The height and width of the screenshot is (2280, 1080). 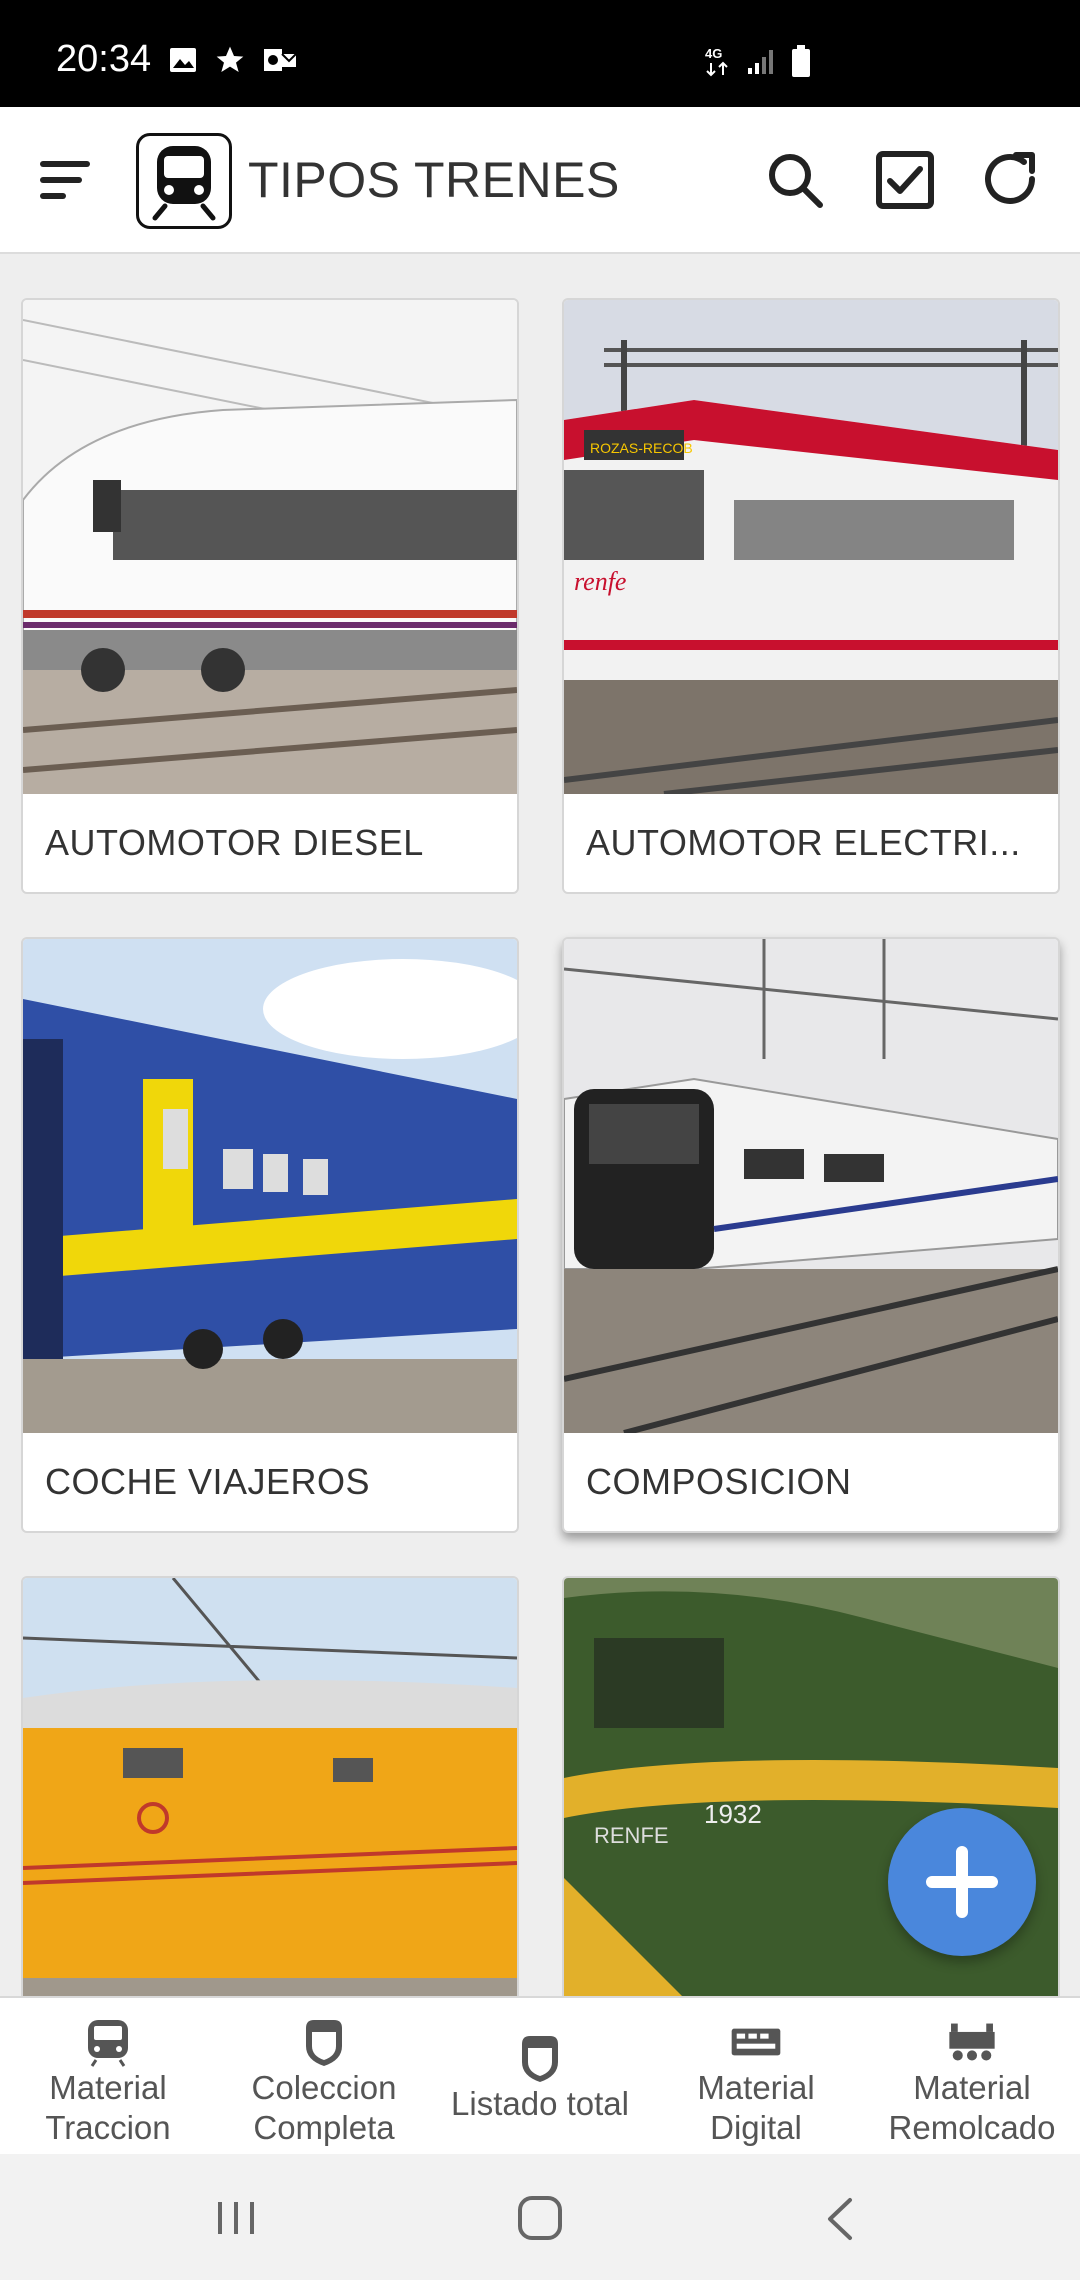 I want to click on system-navigation-bar, so click(x=540, y=2217).